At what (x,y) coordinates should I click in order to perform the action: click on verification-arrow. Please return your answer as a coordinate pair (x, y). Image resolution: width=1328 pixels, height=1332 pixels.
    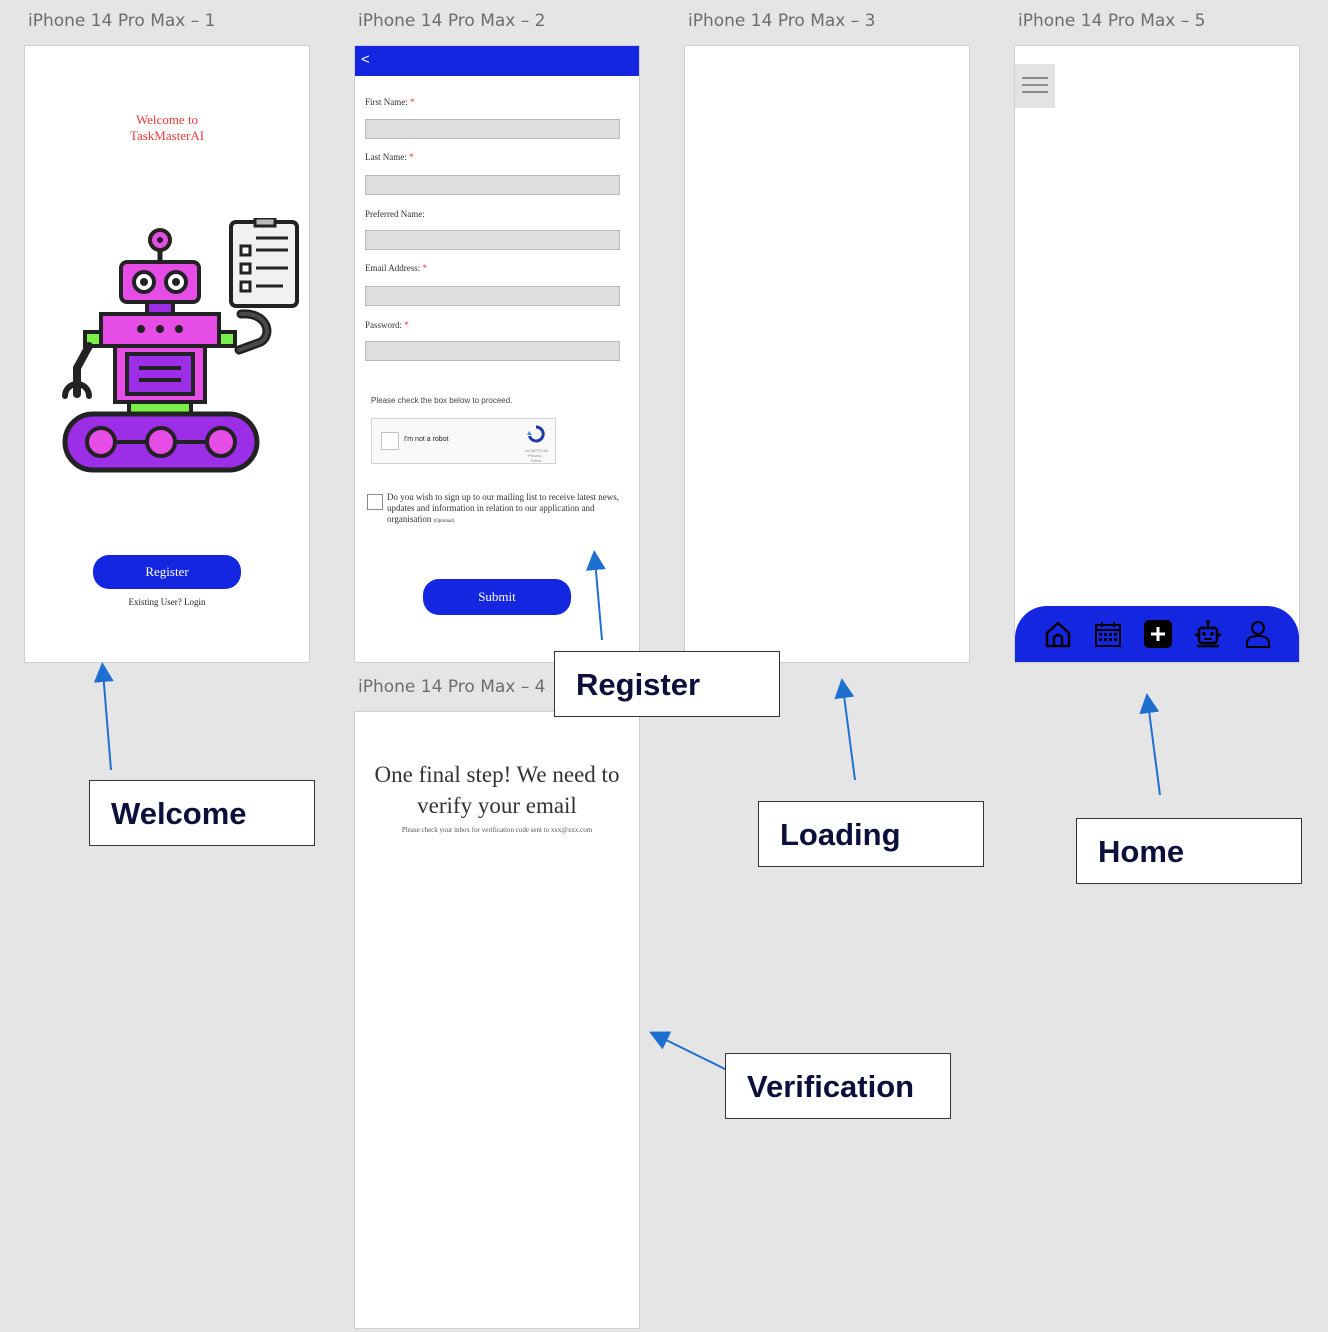
    Looking at the image, I should click on (688, 1051).